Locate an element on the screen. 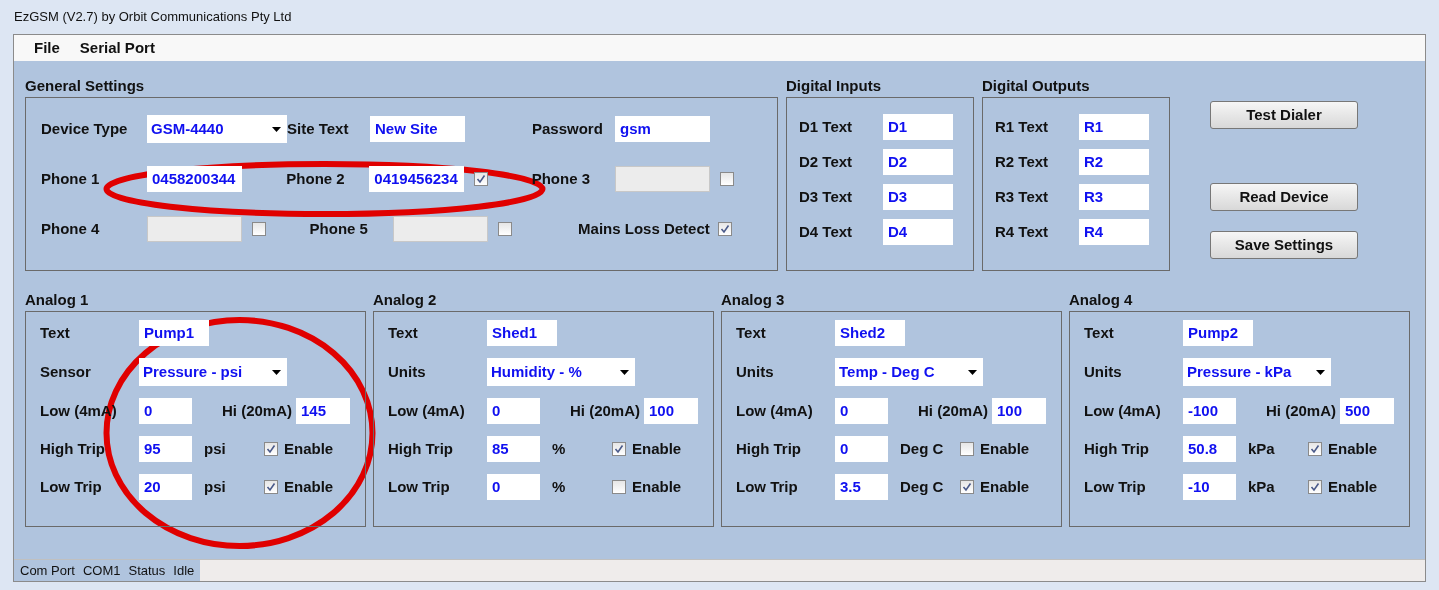 The width and height of the screenshot is (1439, 590). status-text: Idle is located at coordinates (184, 570).